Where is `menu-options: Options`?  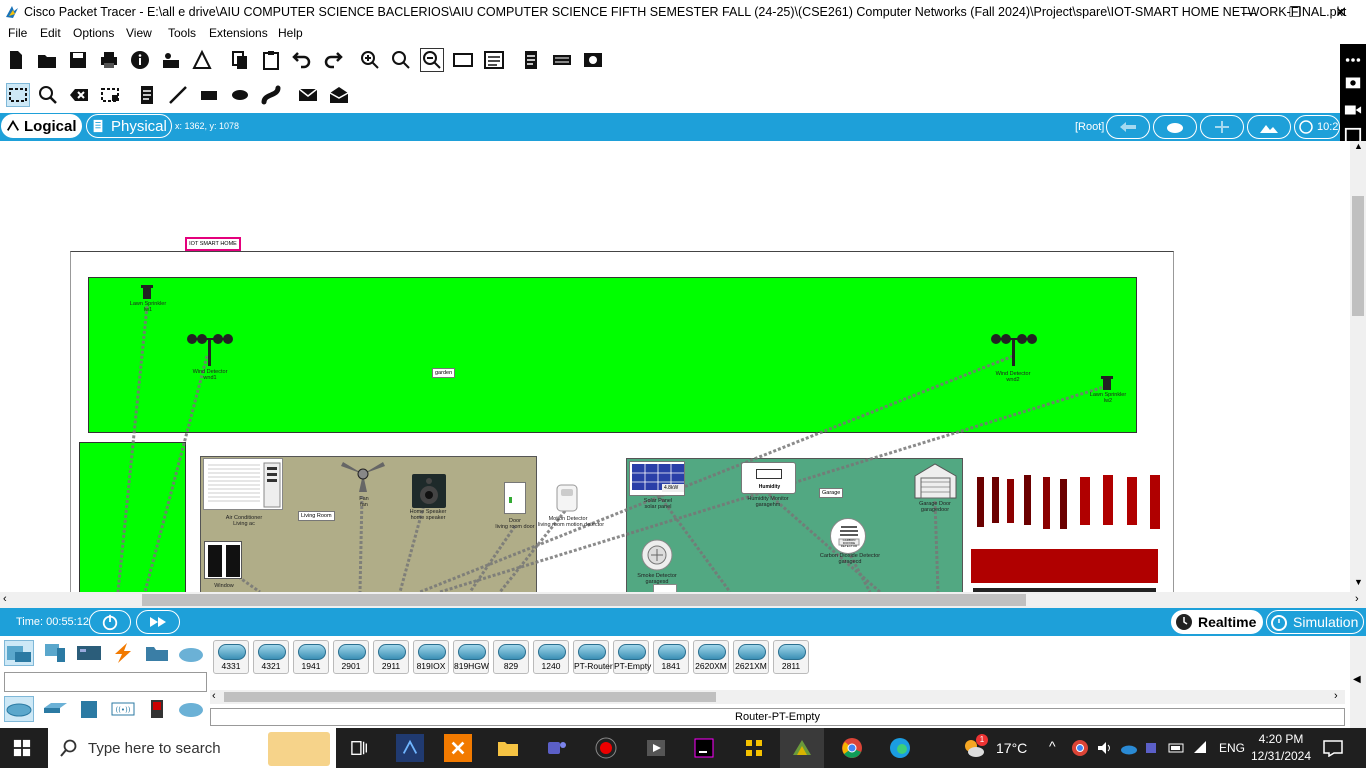
menu-options: Options is located at coordinates (93, 33).